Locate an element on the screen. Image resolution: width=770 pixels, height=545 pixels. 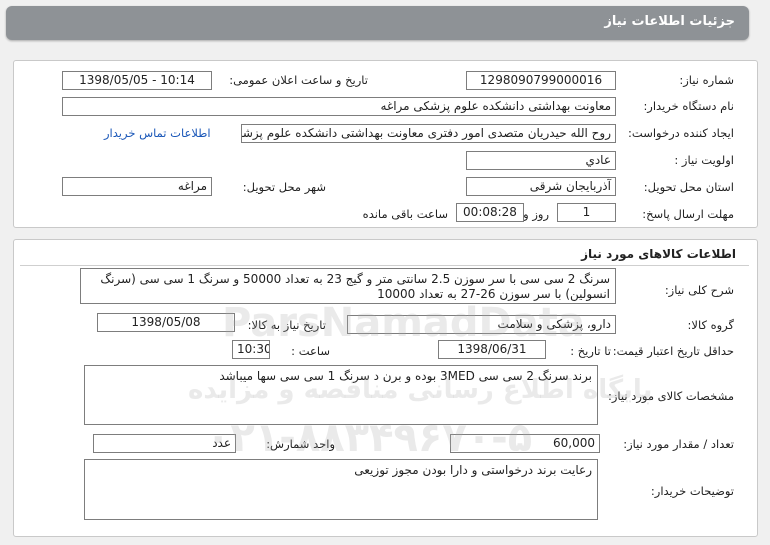
province-field: آذربایجان شرقی is located at coordinates (541, 186).